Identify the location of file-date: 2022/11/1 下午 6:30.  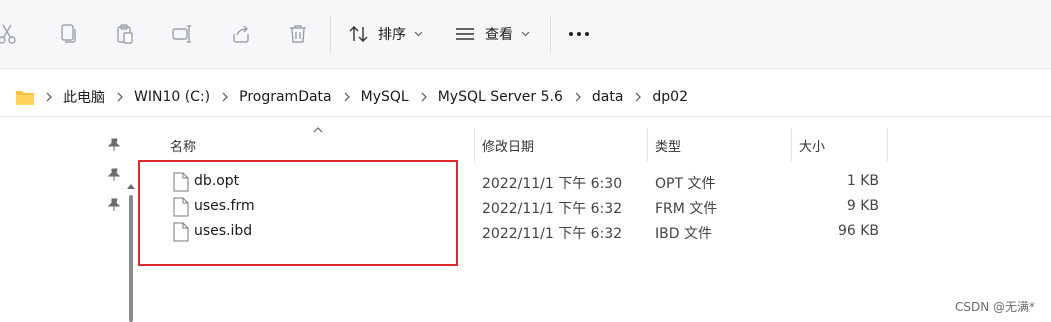
(552, 184).